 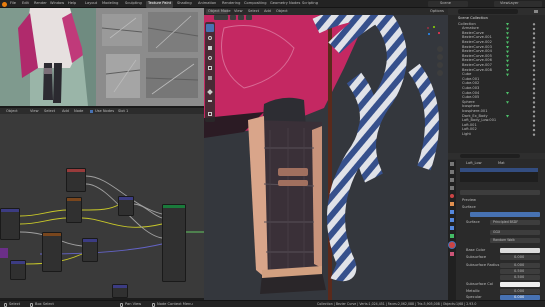 I want to click on use-nodes-button, so click(x=505, y=214).